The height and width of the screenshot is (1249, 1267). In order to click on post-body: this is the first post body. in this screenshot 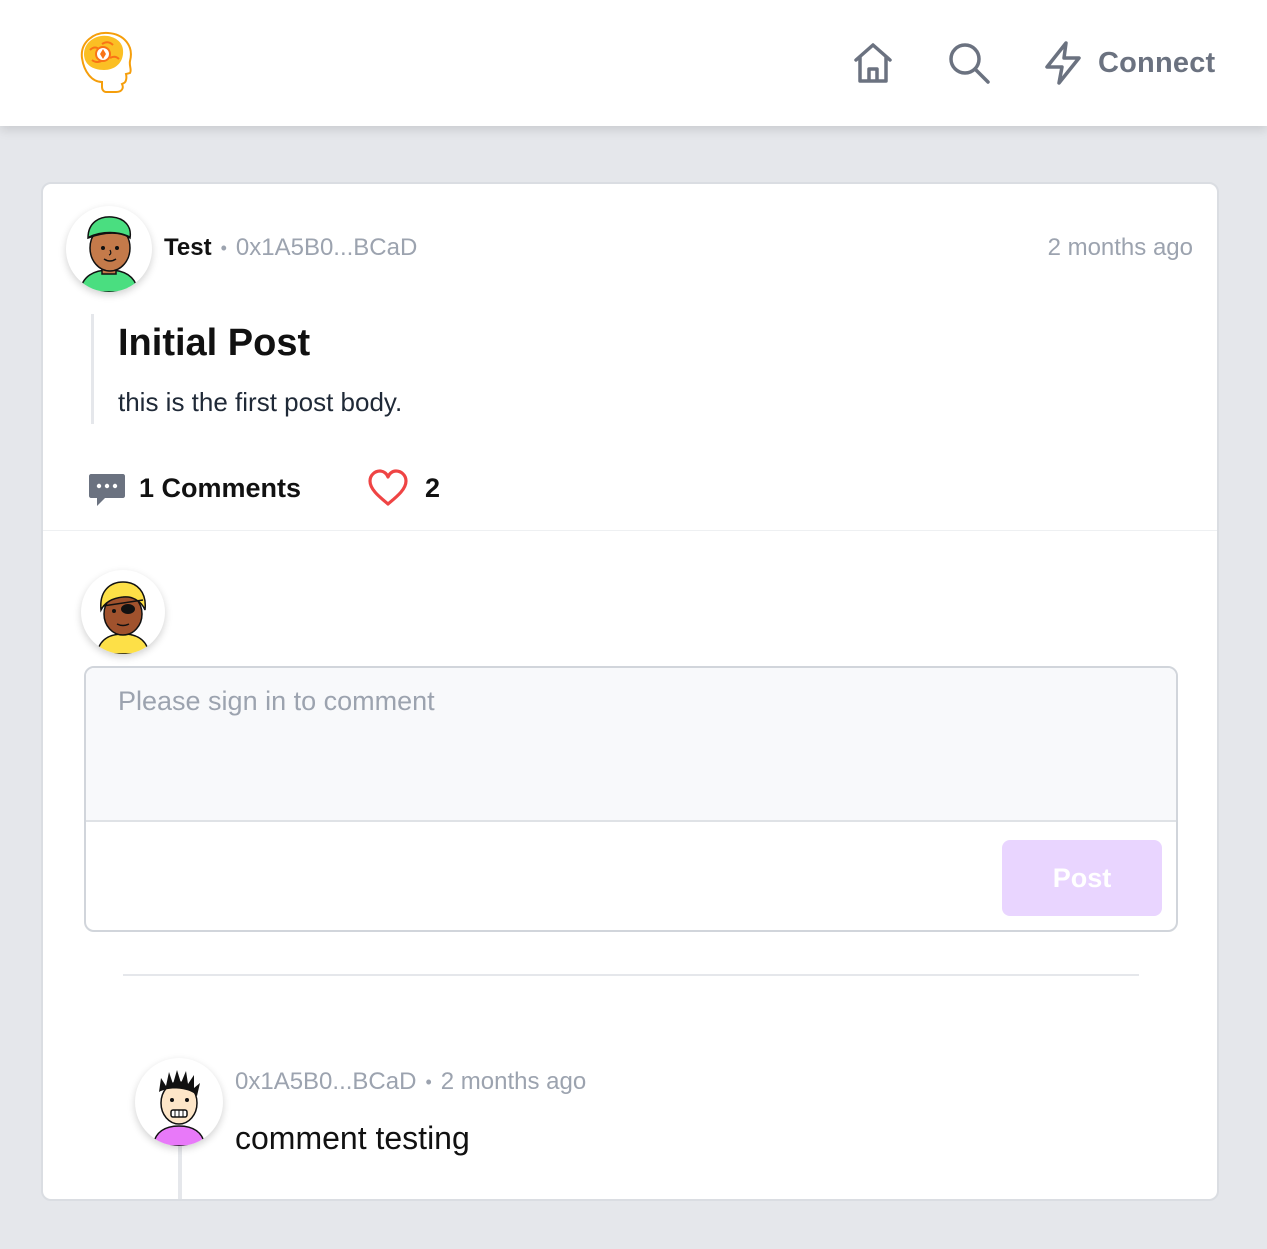, I will do `click(260, 402)`.